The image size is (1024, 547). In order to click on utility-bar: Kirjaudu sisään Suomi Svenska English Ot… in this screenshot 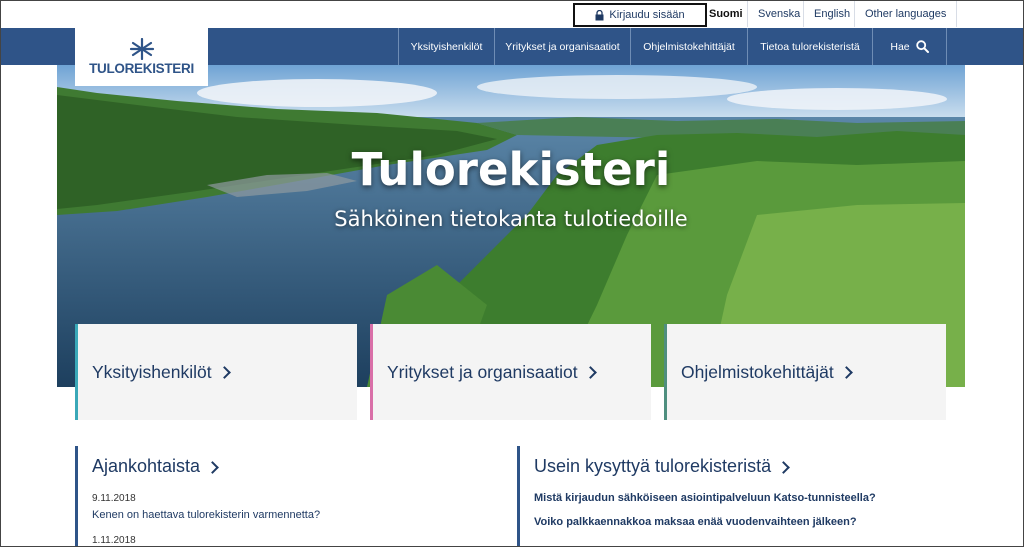, I will do `click(512, 14)`.